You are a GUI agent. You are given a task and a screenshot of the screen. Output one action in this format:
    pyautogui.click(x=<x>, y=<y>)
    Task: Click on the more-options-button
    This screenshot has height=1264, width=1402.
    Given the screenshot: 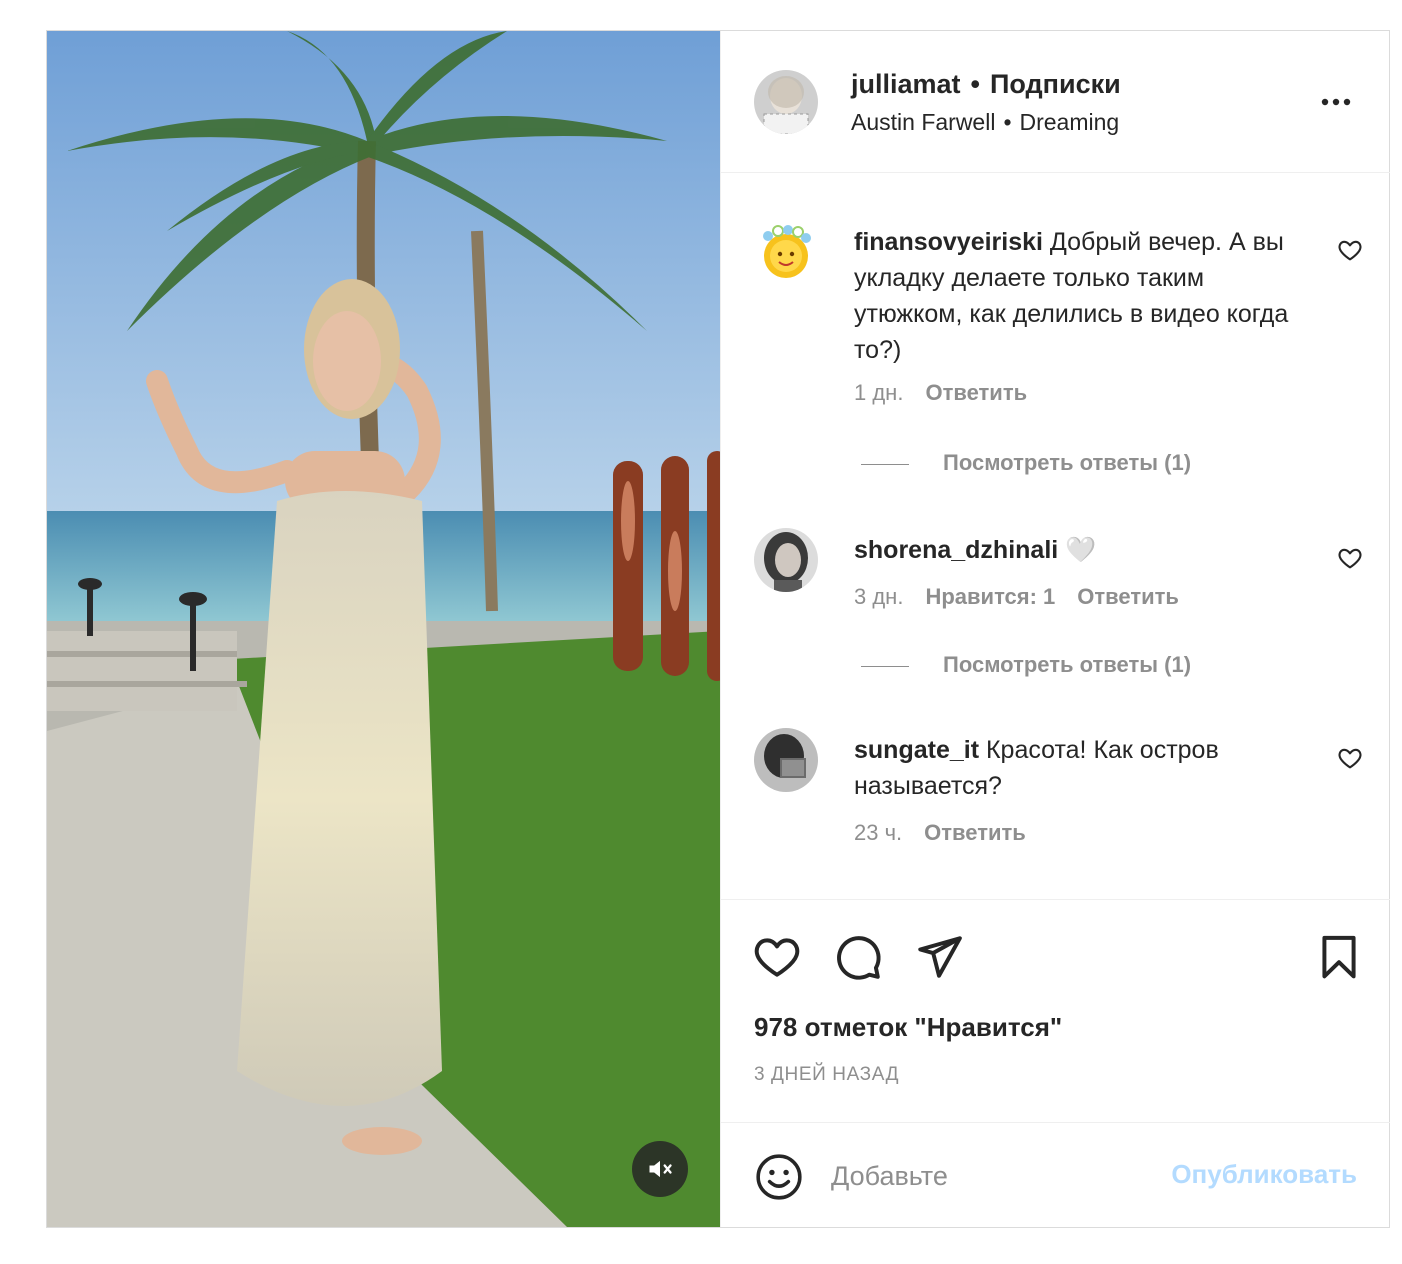 What is the action you would take?
    pyautogui.click(x=1336, y=102)
    